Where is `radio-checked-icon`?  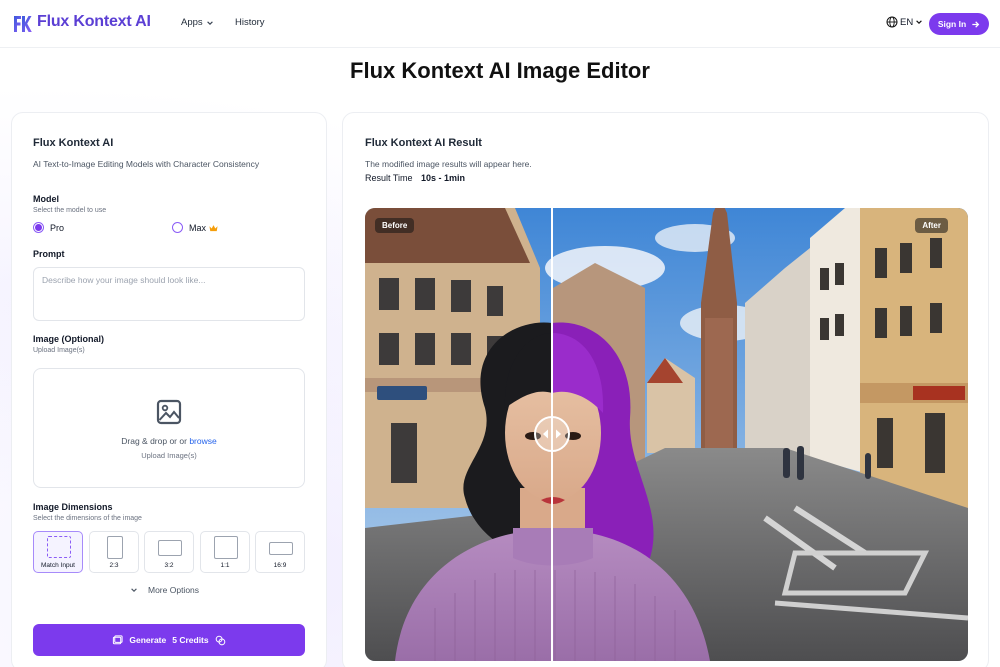 radio-checked-icon is located at coordinates (38, 227).